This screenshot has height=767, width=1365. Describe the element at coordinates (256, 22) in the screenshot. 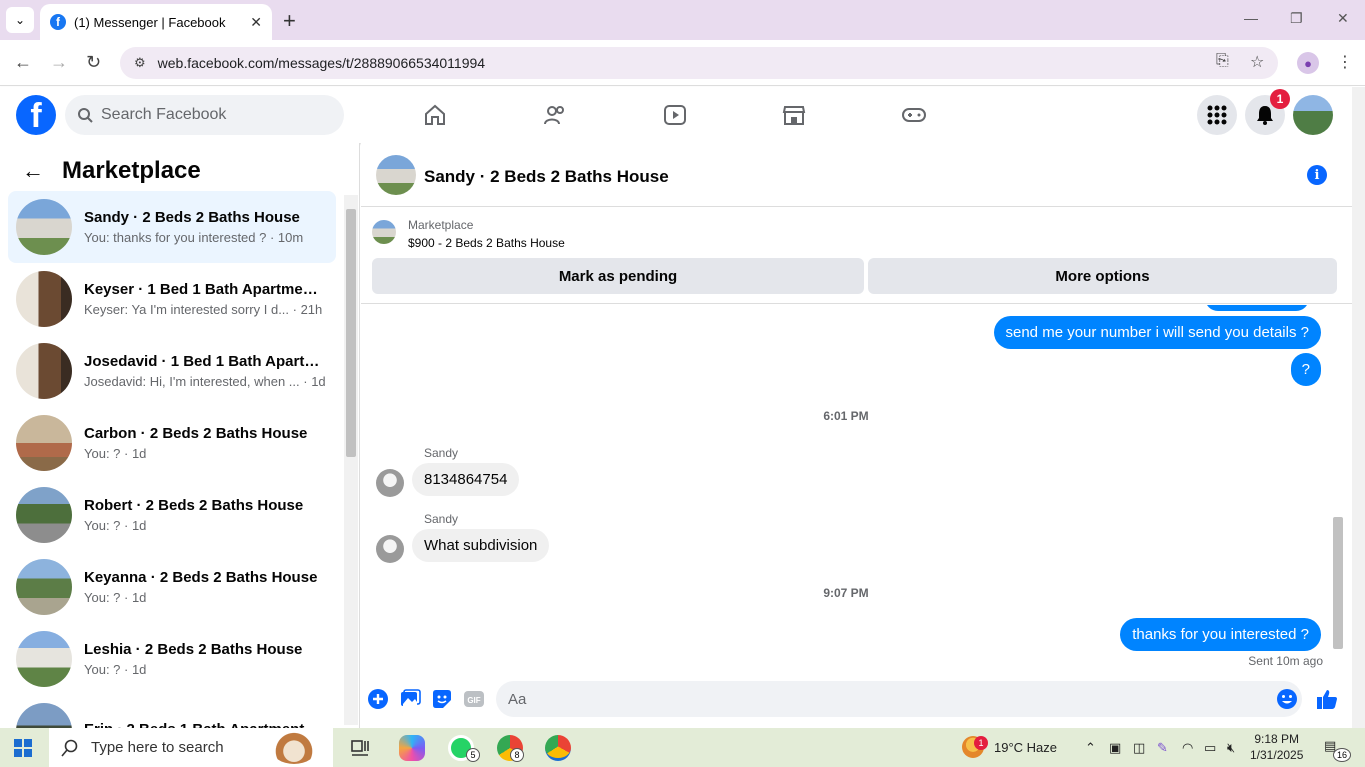

I see `close-tab-icon: ✕` at that location.